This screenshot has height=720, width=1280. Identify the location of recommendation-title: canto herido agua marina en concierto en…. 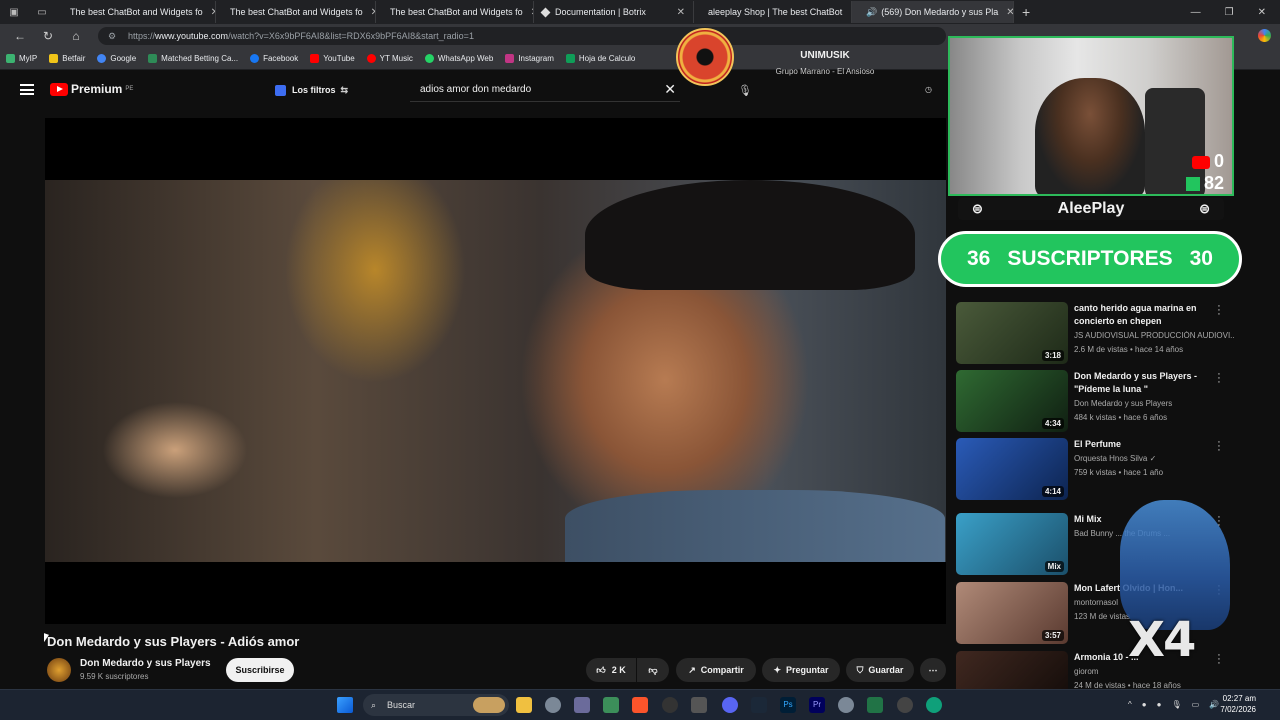
(1154, 315).